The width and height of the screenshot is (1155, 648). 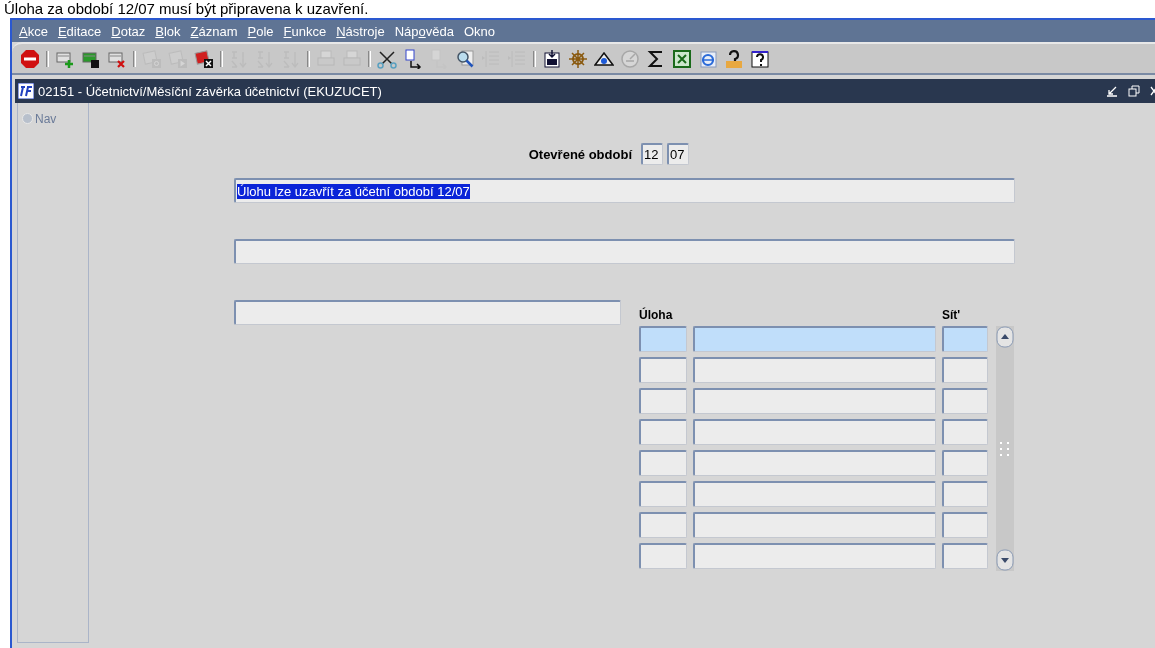 What do you see at coordinates (578, 58) in the screenshot?
I see `ship-wheel-icon` at bounding box center [578, 58].